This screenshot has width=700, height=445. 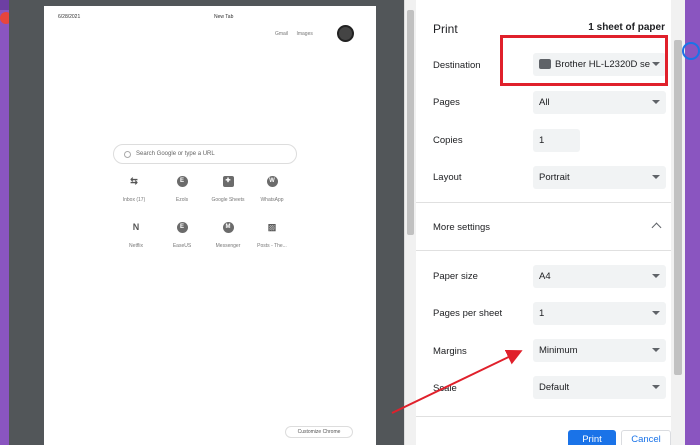 I want to click on background-window-edge, so click(x=692, y=222).